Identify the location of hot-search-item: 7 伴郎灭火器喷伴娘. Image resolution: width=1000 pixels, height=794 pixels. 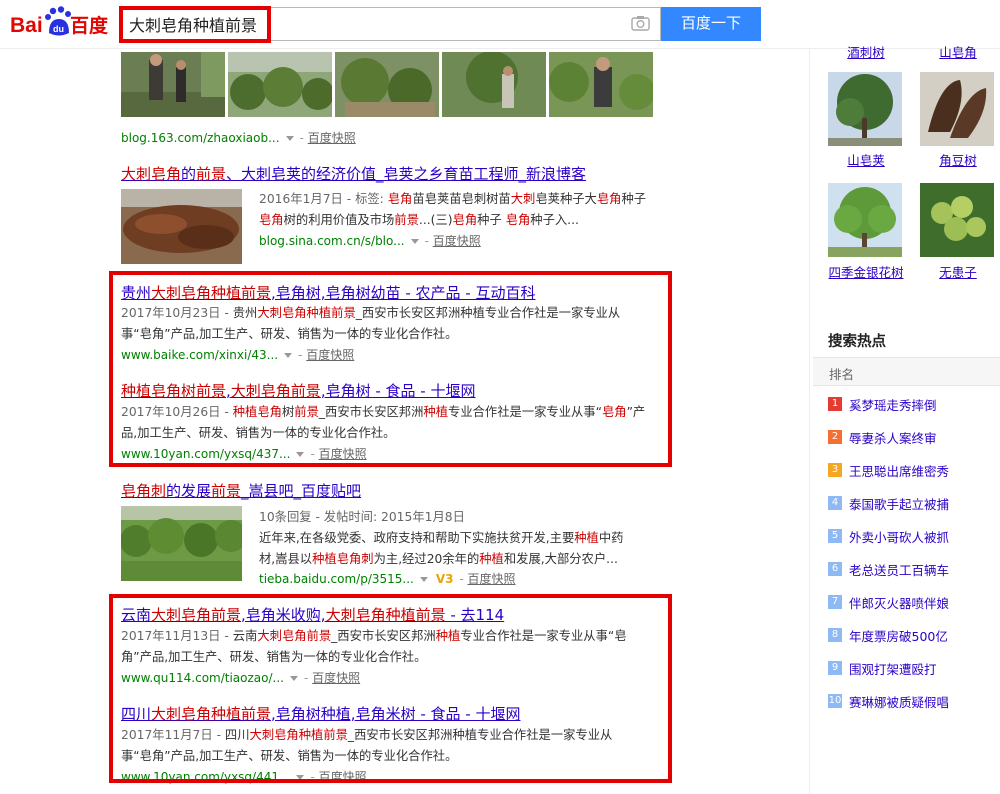
(888, 602).